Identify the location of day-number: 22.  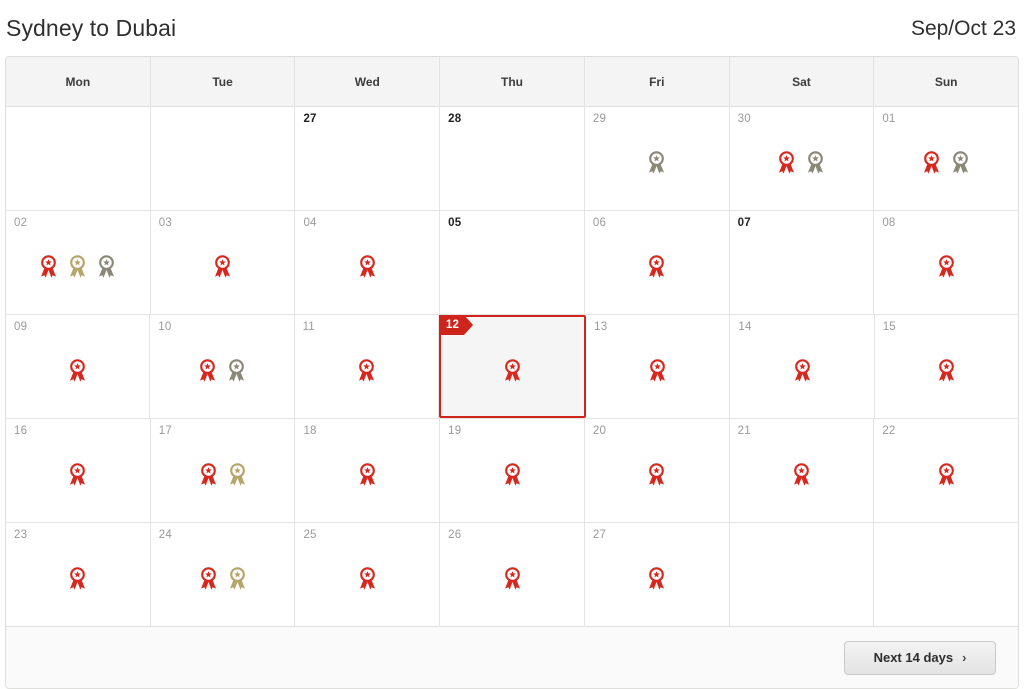
(889, 431).